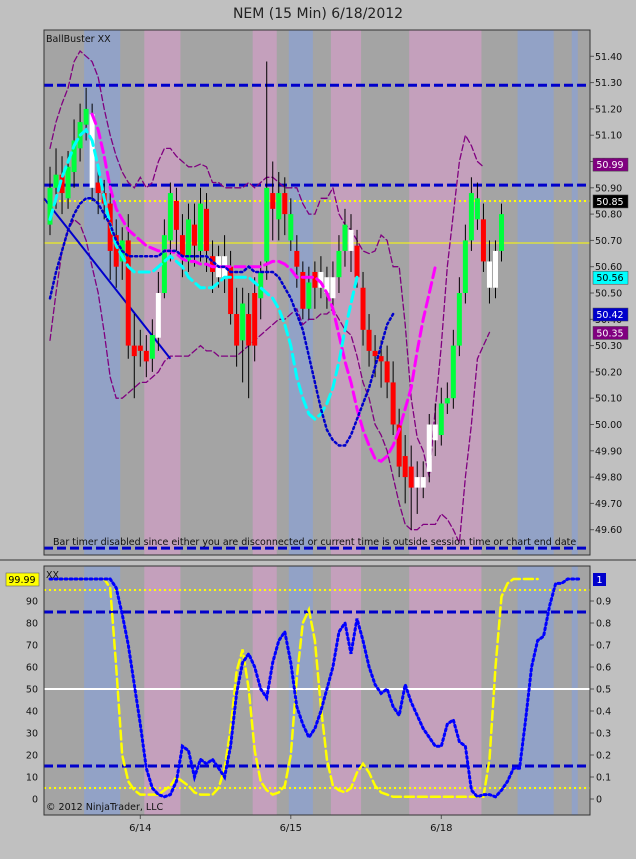 Image resolution: width=636 pixels, height=859 pixels. I want to click on osc-right-tick-label: 0.4, so click(603, 712).